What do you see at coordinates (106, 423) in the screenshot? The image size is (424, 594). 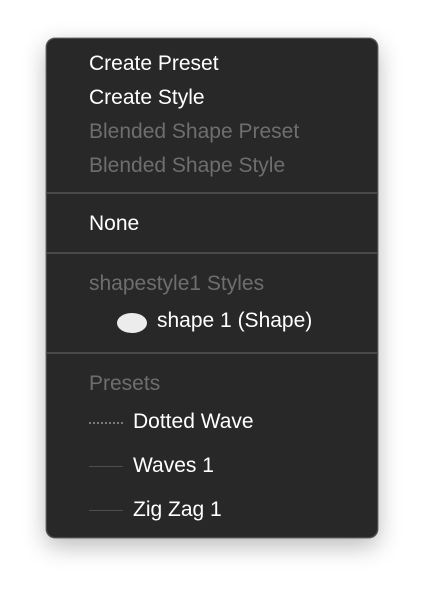 I see `dotted-line-icon` at bounding box center [106, 423].